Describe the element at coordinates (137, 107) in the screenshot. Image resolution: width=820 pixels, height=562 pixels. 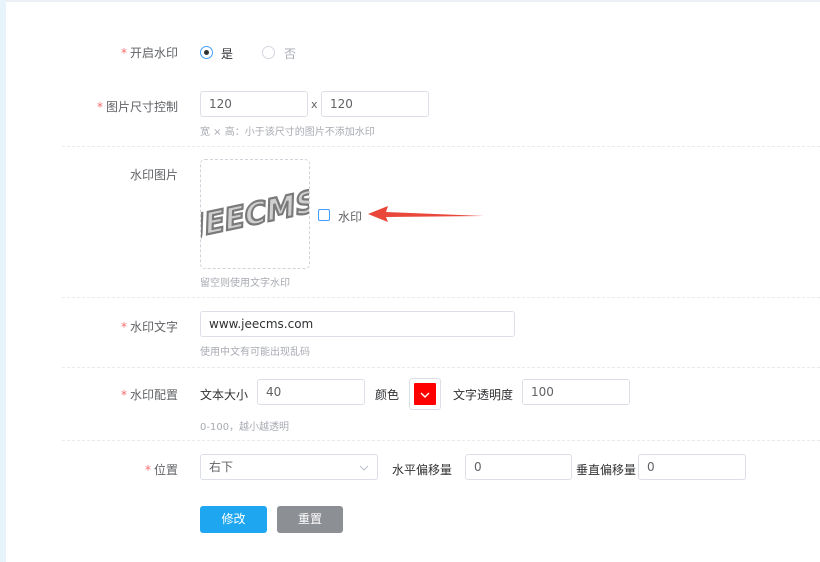
I see `size-label: * 图片尺寸控制` at that location.